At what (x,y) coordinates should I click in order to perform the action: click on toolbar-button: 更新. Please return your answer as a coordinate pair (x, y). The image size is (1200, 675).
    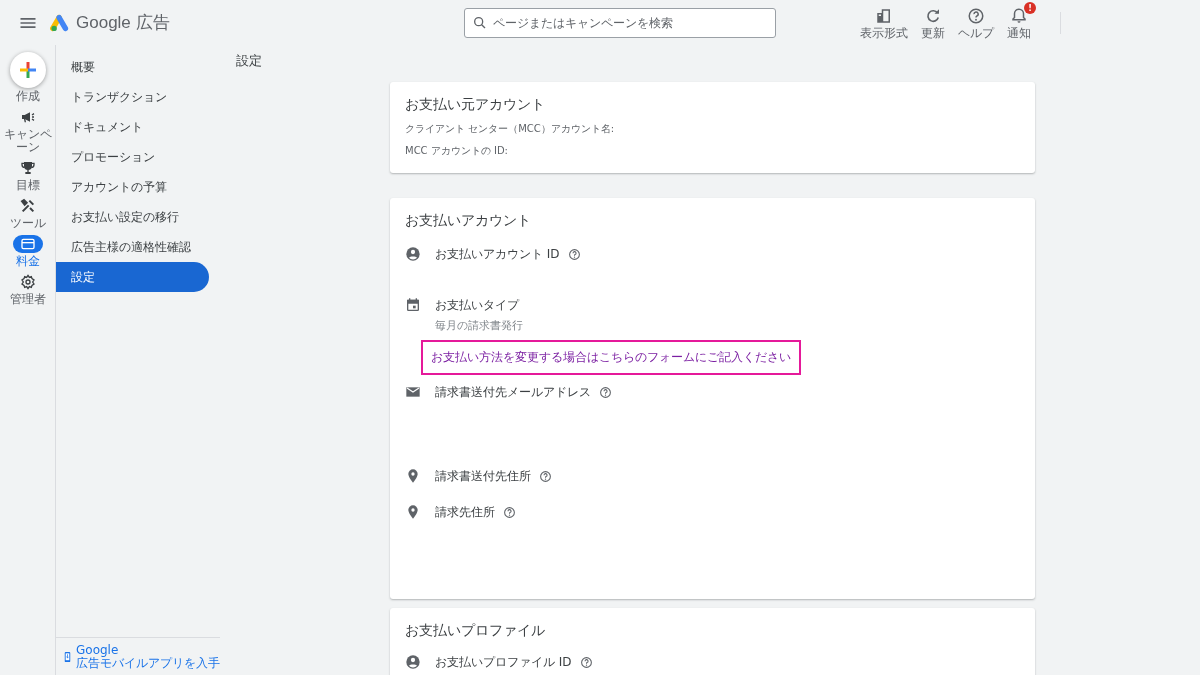
    Looking at the image, I should click on (933, 22).